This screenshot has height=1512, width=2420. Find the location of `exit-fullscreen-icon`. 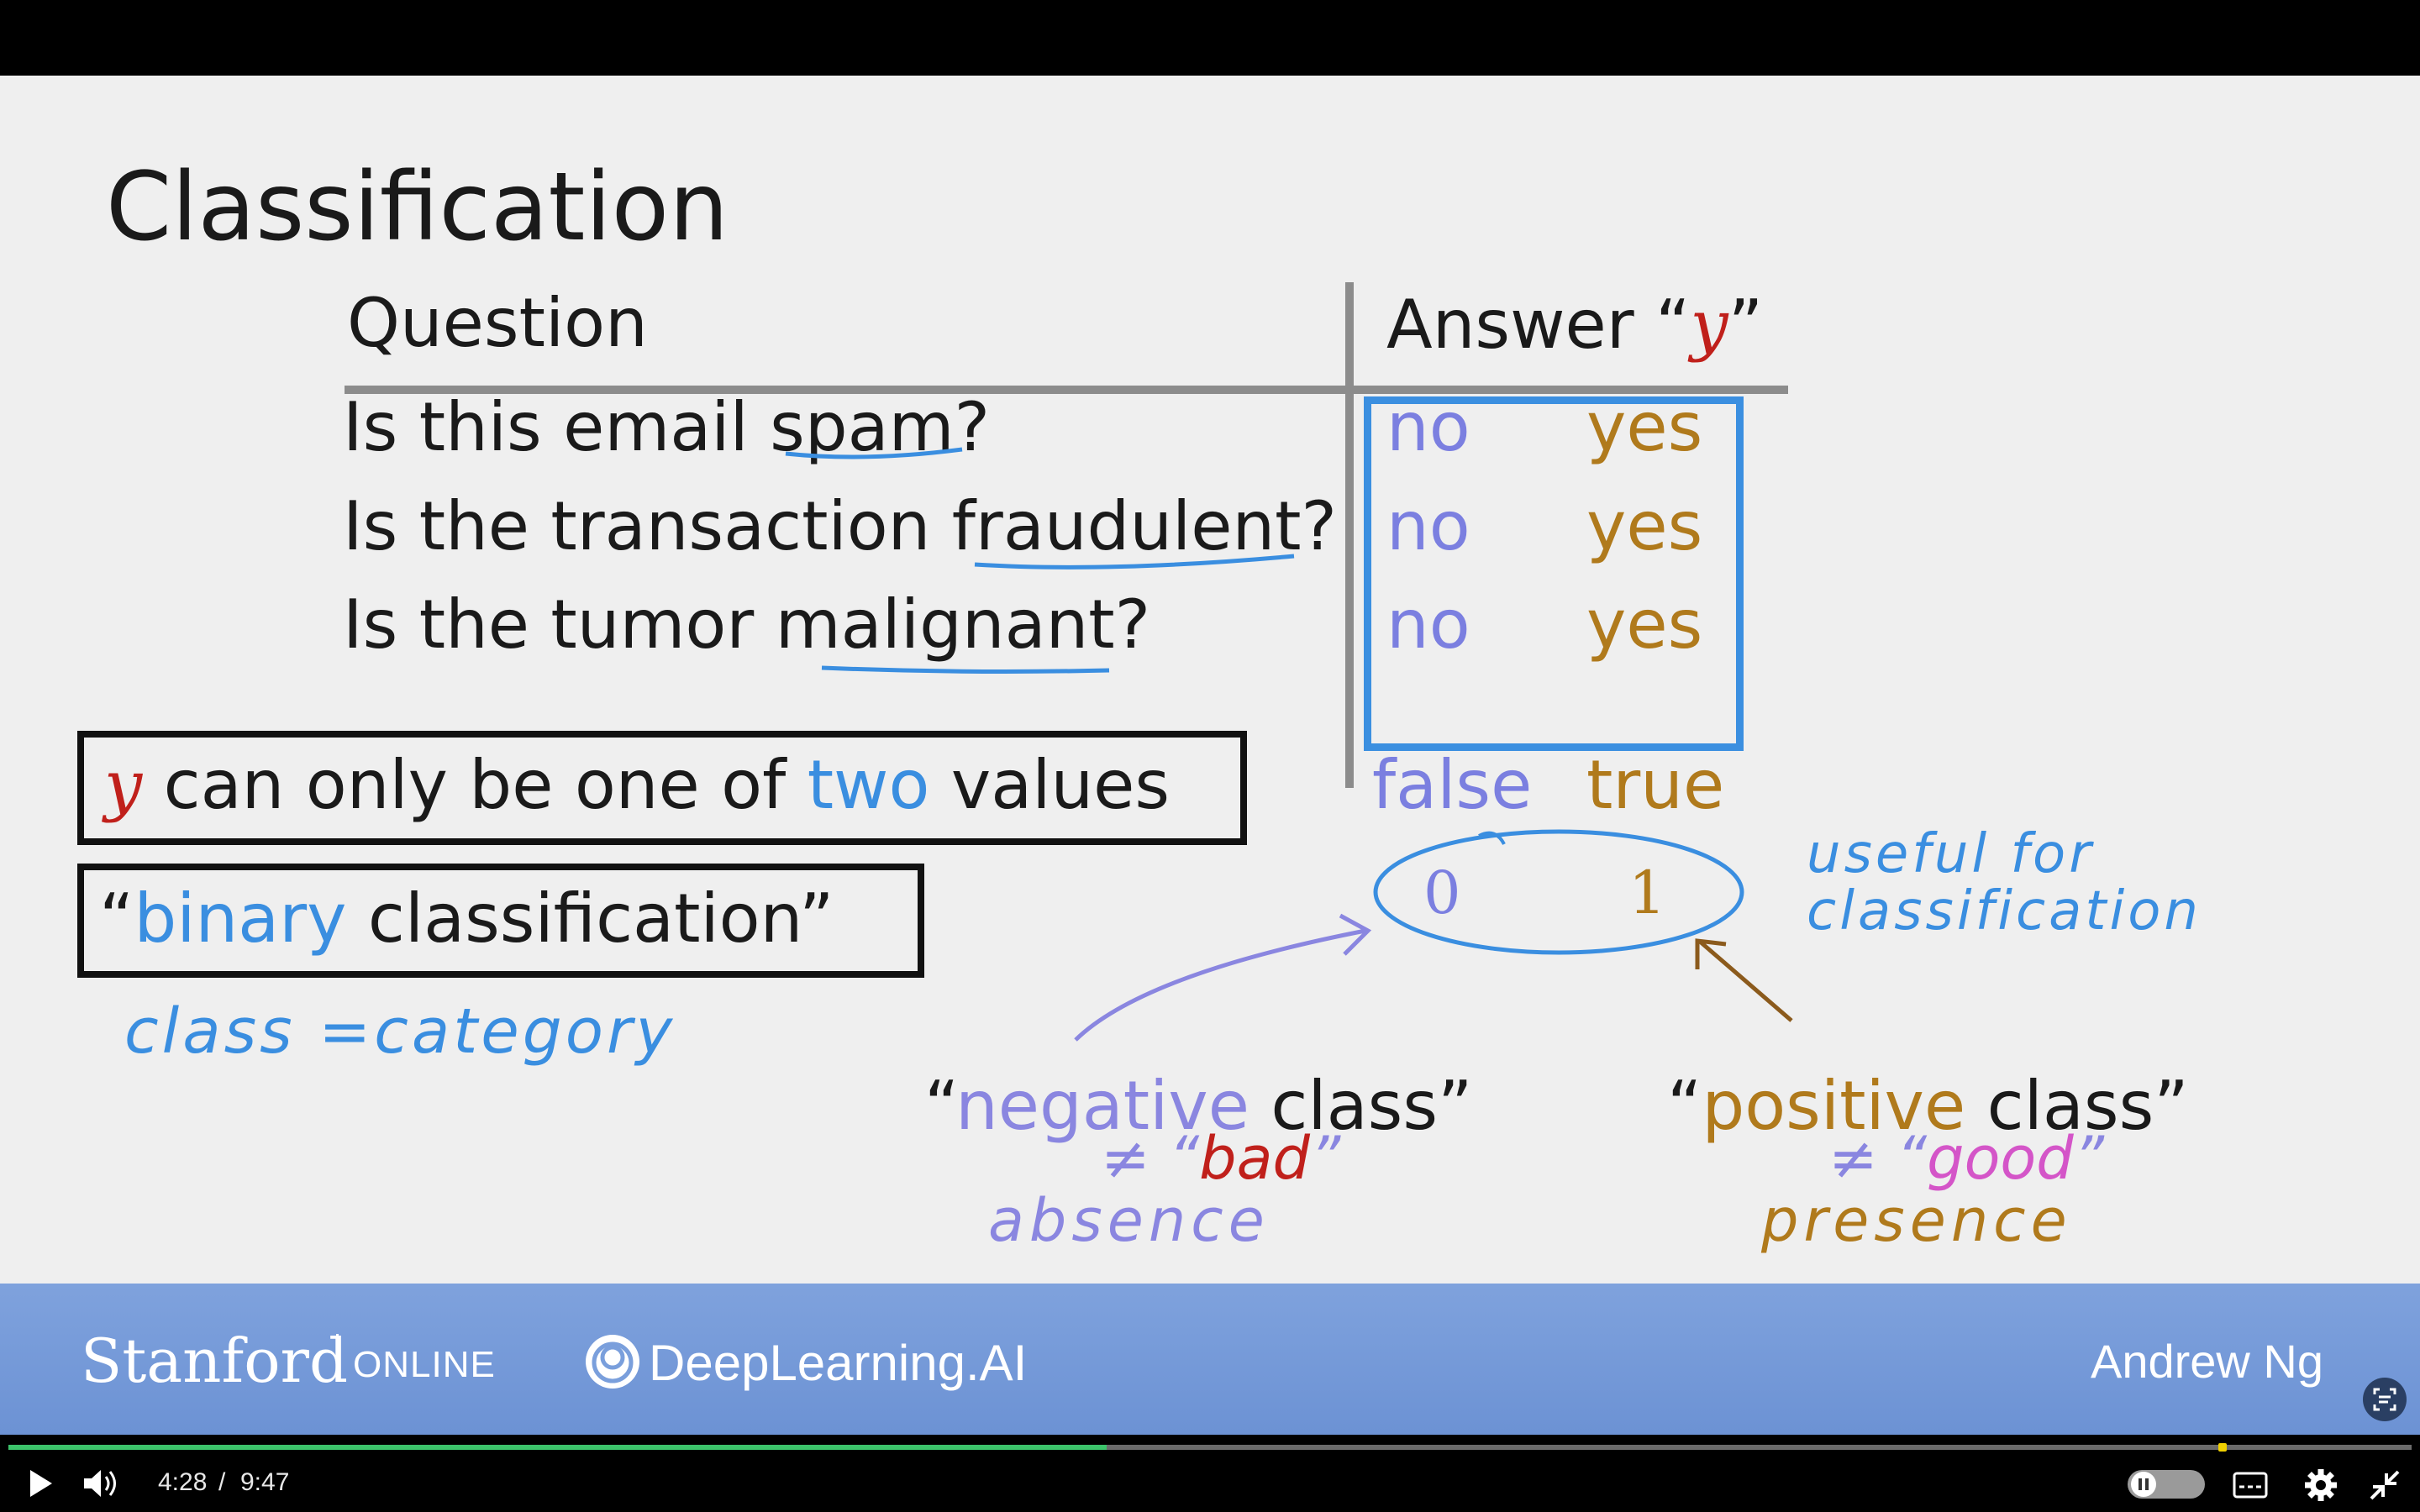

exit-fullscreen-icon is located at coordinates (2385, 1485).